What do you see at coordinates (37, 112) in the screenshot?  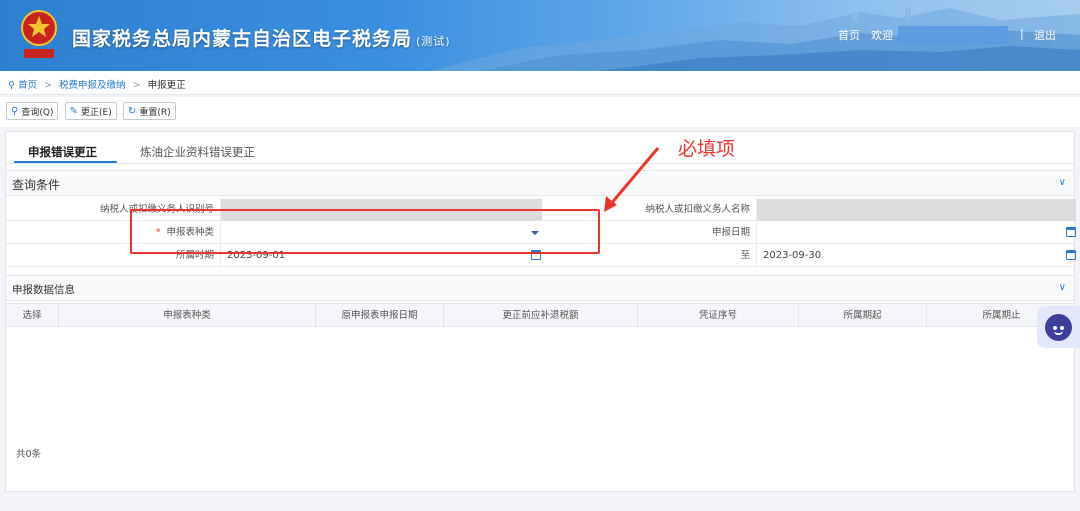 I see `query-button-label: 查询(Q)` at bounding box center [37, 112].